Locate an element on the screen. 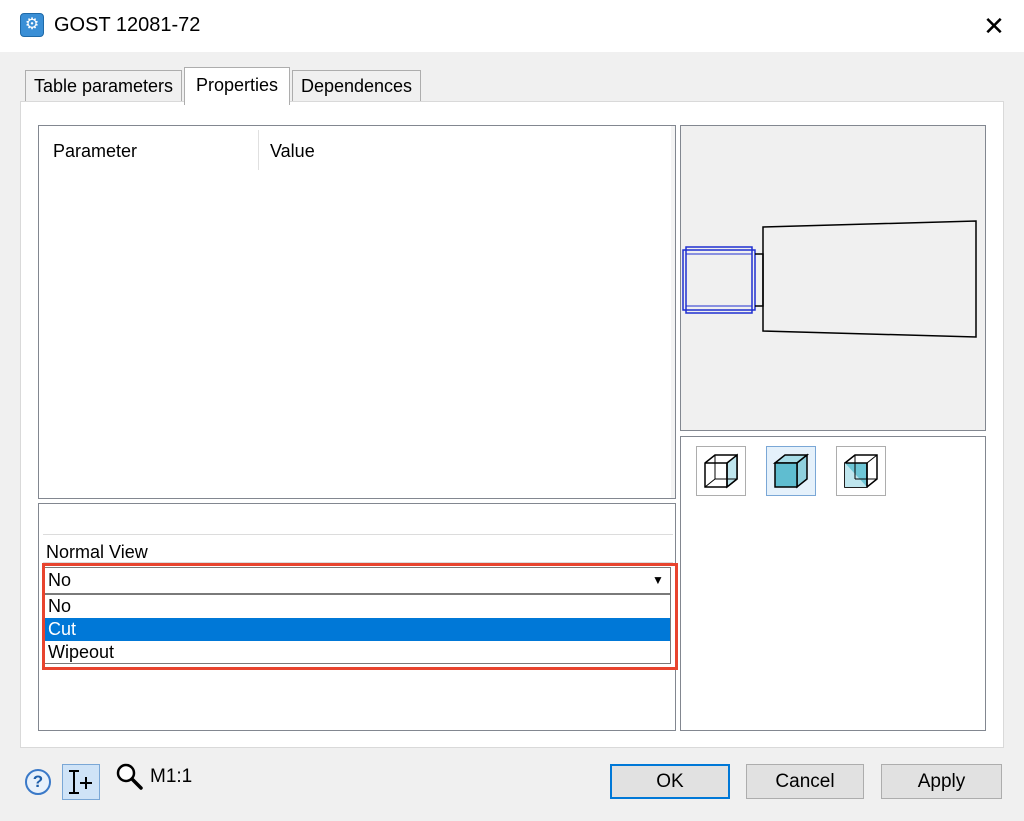 The width and height of the screenshot is (1024, 821). column-divider is located at coordinates (258, 150).